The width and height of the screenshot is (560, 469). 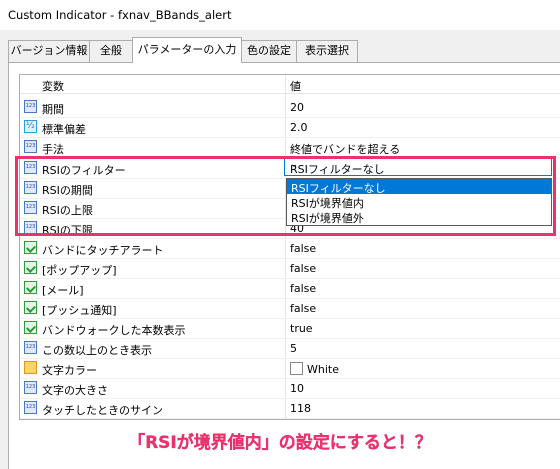 I want to click on tab-version-info: バージョン情報, so click(x=49, y=51).